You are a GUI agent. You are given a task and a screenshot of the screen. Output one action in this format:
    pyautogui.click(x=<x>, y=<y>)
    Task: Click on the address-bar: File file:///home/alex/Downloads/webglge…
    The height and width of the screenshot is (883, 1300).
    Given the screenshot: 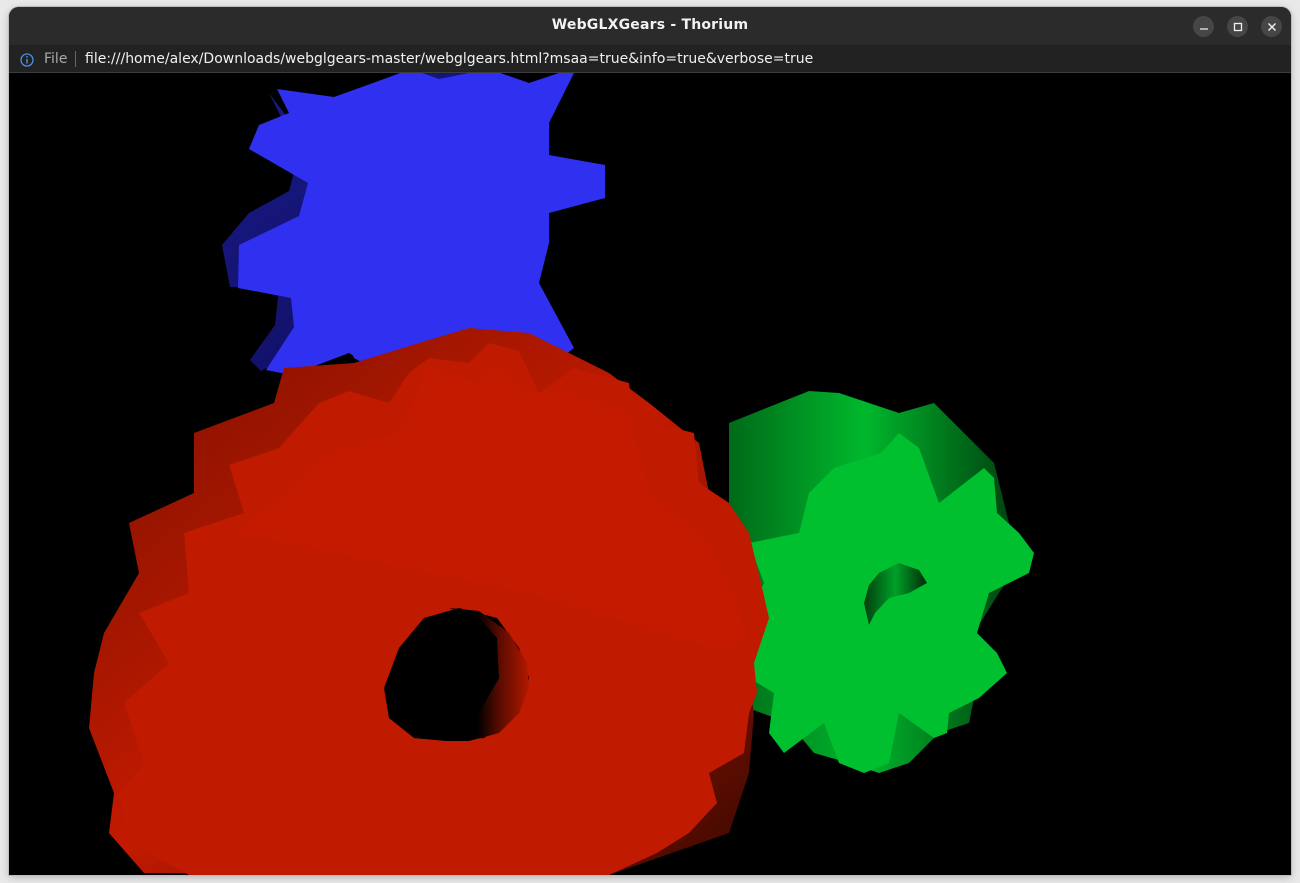 What is the action you would take?
    pyautogui.click(x=650, y=59)
    